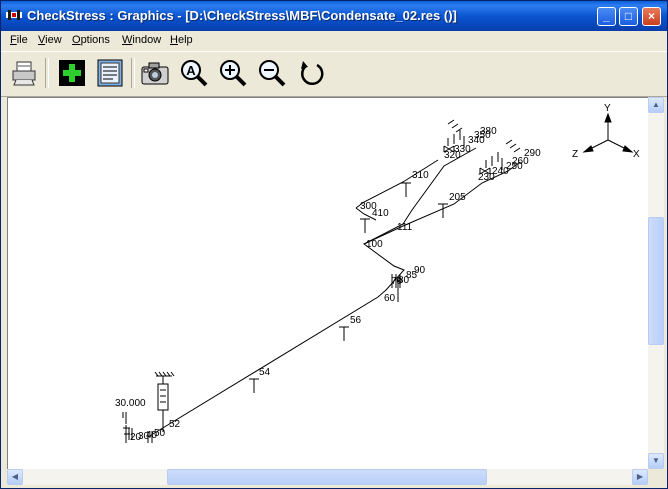  I want to click on menu-file: File, so click(19, 40).